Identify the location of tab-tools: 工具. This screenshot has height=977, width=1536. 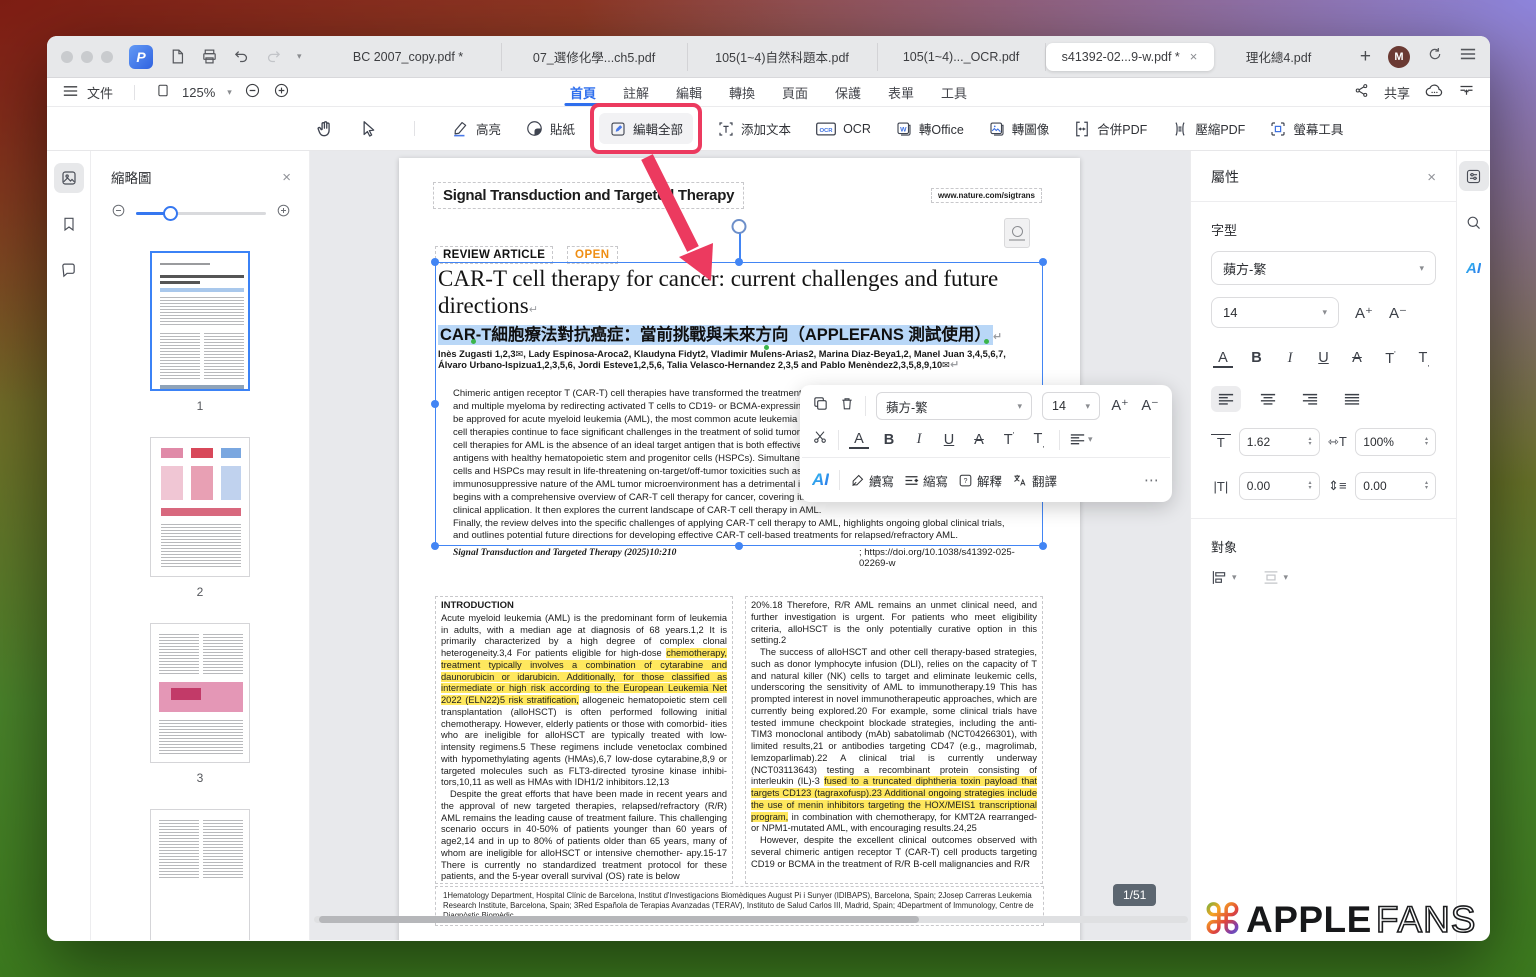
(954, 92).